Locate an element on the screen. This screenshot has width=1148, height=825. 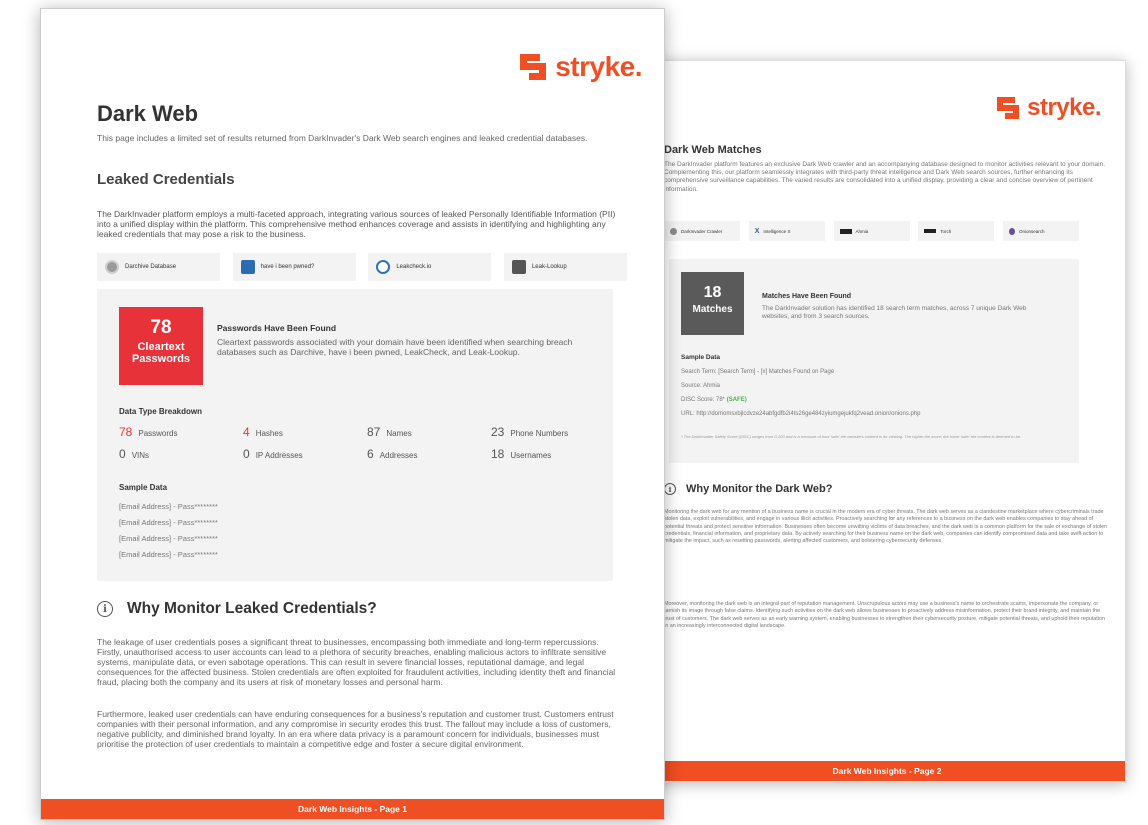
source-chip-darkinvader-crawler: DarkInvader Crawler is located at coordinates (702, 231).